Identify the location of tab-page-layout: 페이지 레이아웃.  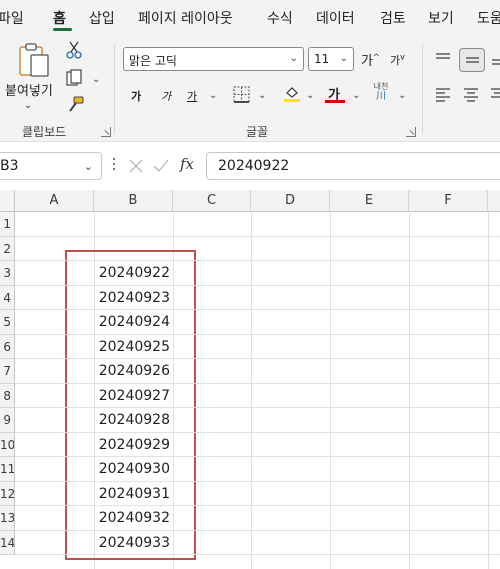
(185, 18).